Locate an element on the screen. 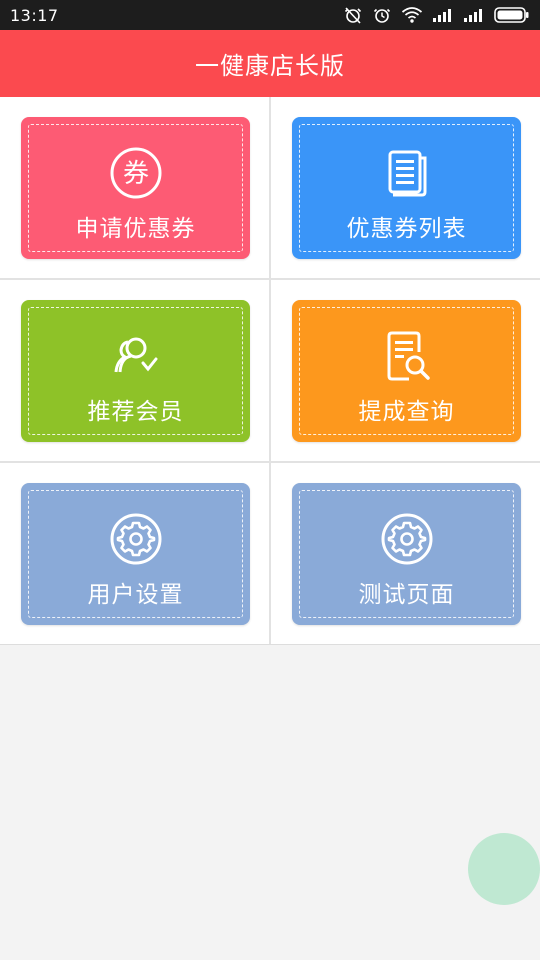 The height and width of the screenshot is (960, 540). wifi-icon is located at coordinates (412, 15).